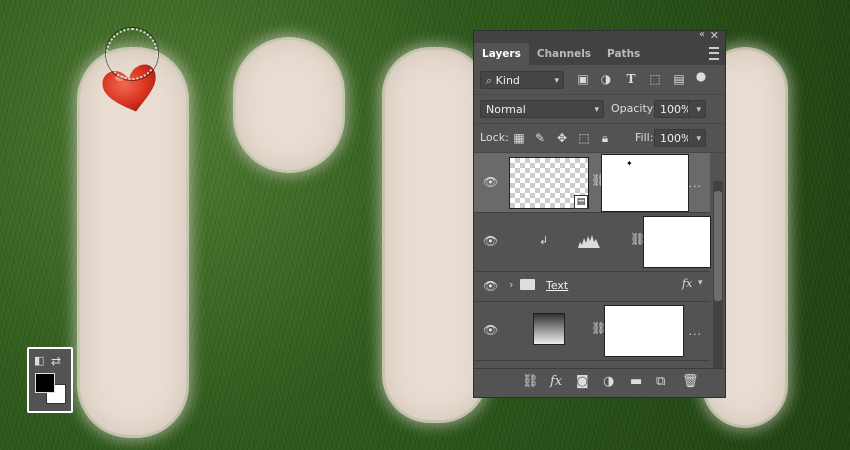 Image resolution: width=850 pixels, height=450 pixels. Describe the element at coordinates (644, 137) in the screenshot. I see `fill-label: Fill:` at that location.